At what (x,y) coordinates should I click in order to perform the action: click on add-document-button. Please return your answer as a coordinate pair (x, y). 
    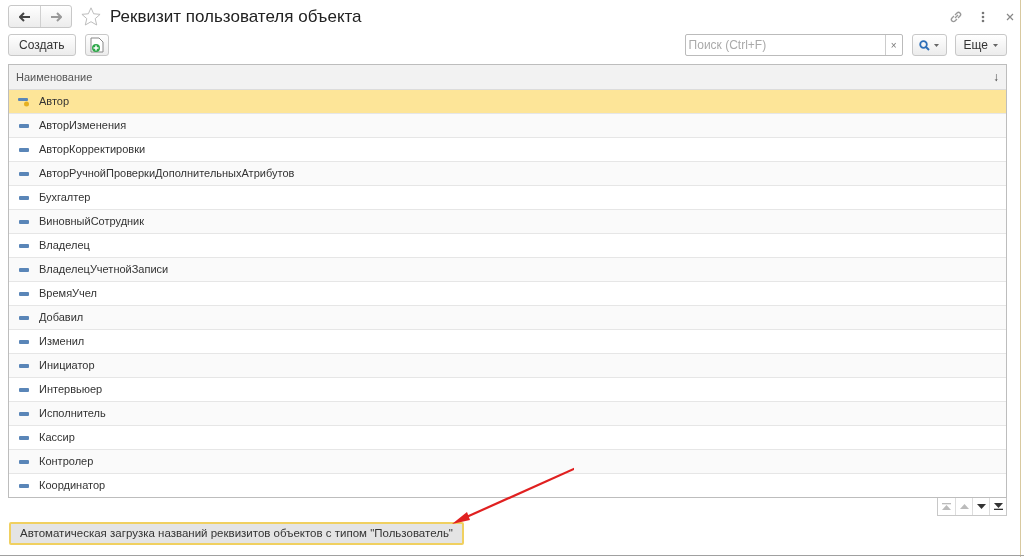
    Looking at the image, I should click on (96, 45).